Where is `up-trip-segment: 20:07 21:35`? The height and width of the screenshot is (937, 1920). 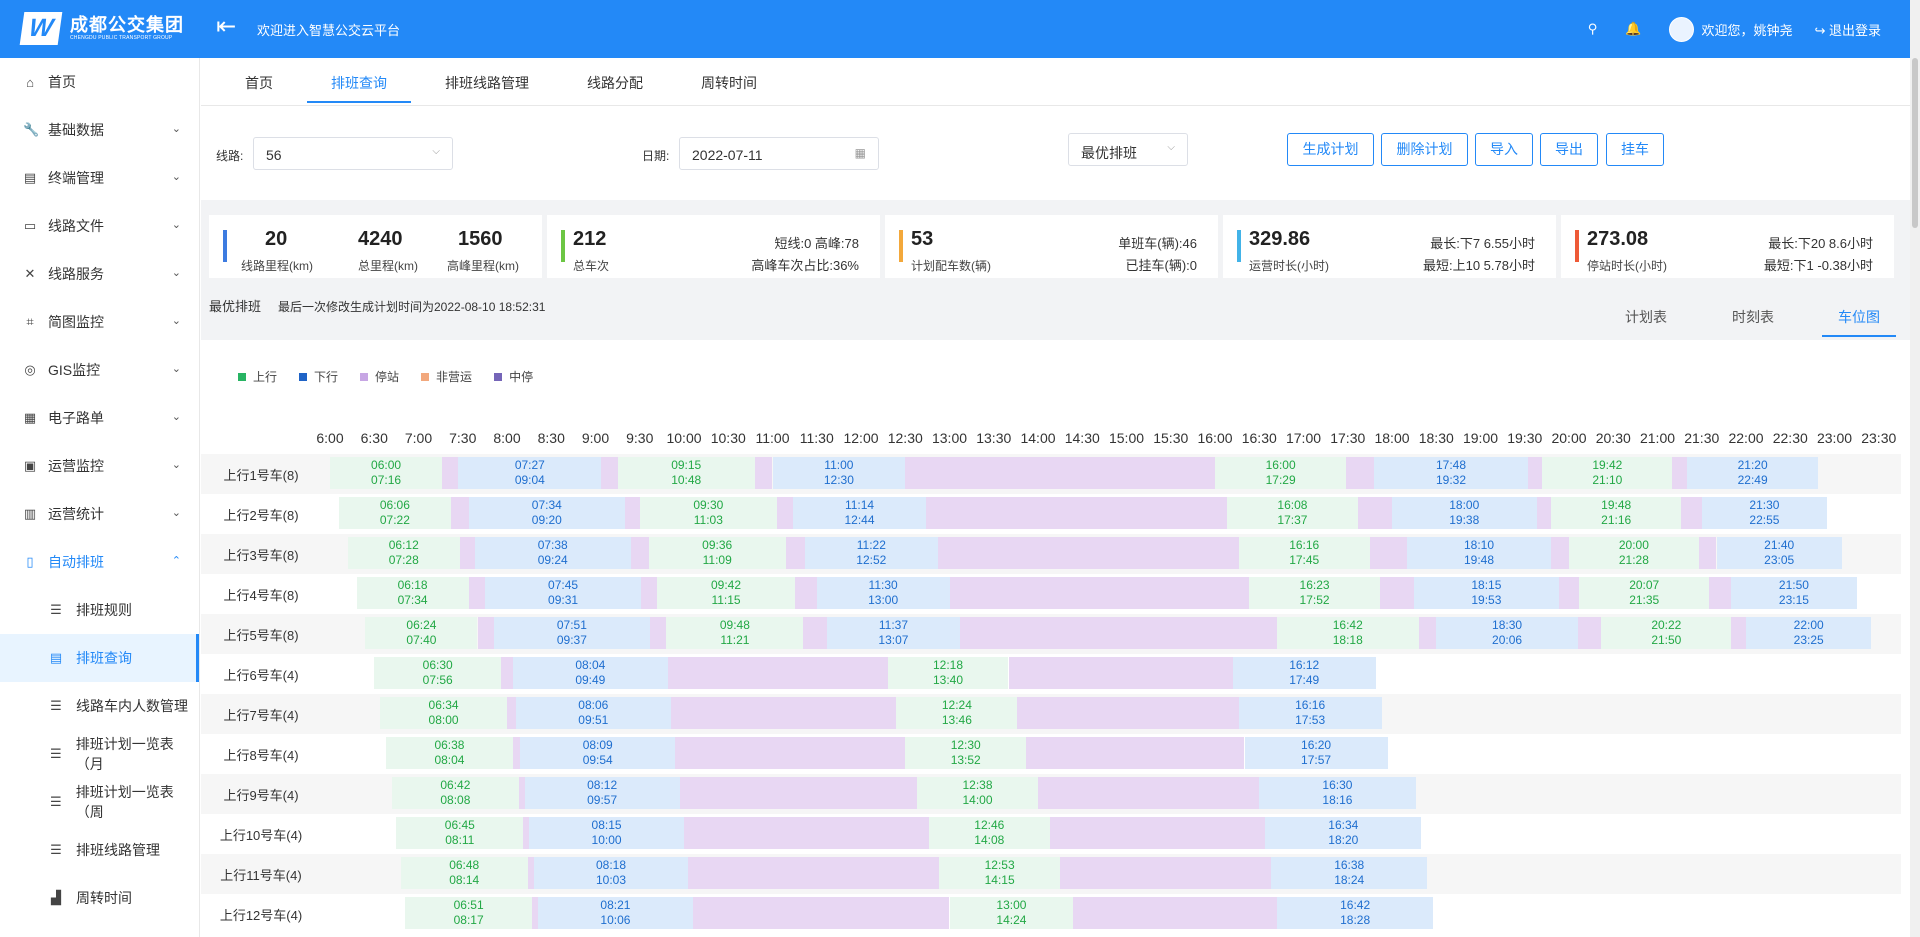 up-trip-segment: 20:07 21:35 is located at coordinates (1644, 593).